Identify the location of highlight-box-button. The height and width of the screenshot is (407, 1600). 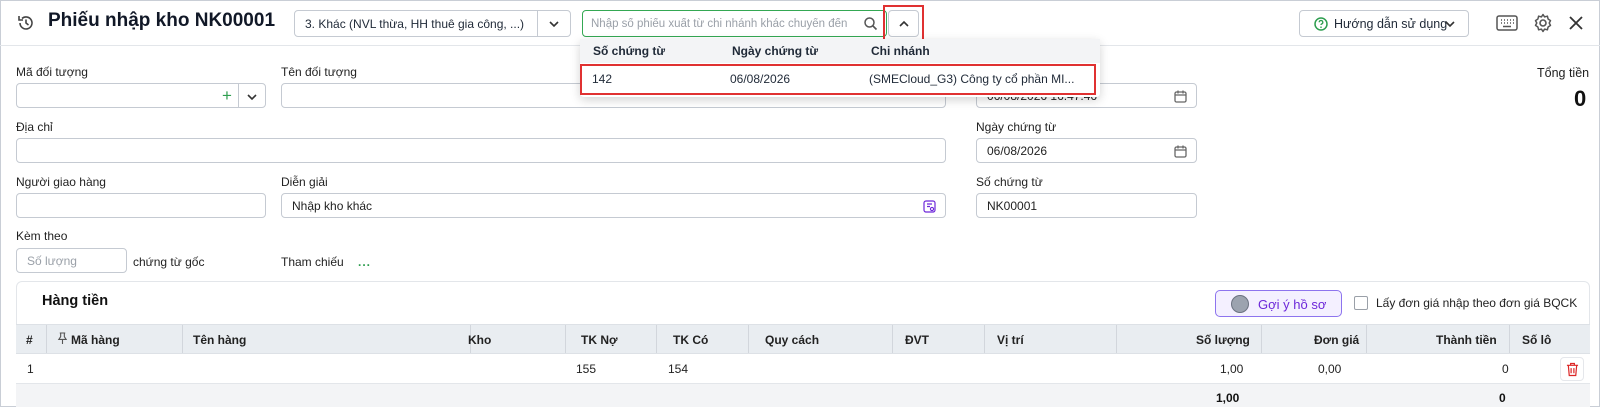
(903, 23).